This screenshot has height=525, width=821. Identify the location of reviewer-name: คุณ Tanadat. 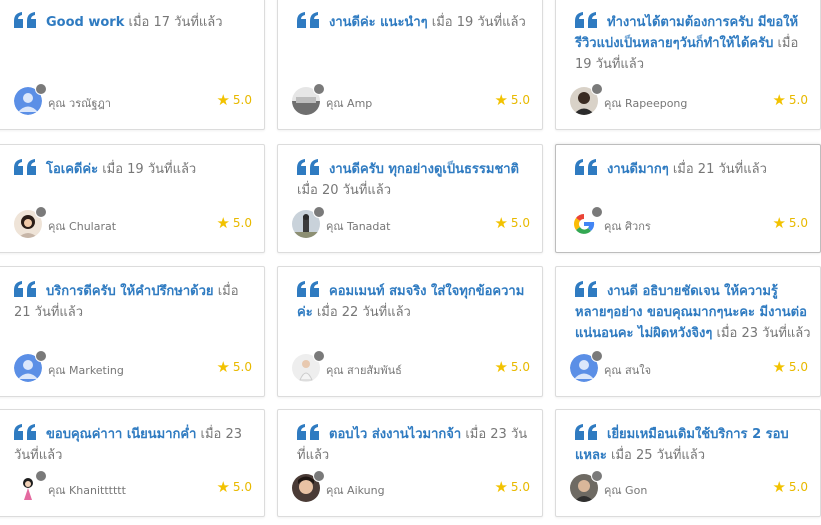
(358, 226).